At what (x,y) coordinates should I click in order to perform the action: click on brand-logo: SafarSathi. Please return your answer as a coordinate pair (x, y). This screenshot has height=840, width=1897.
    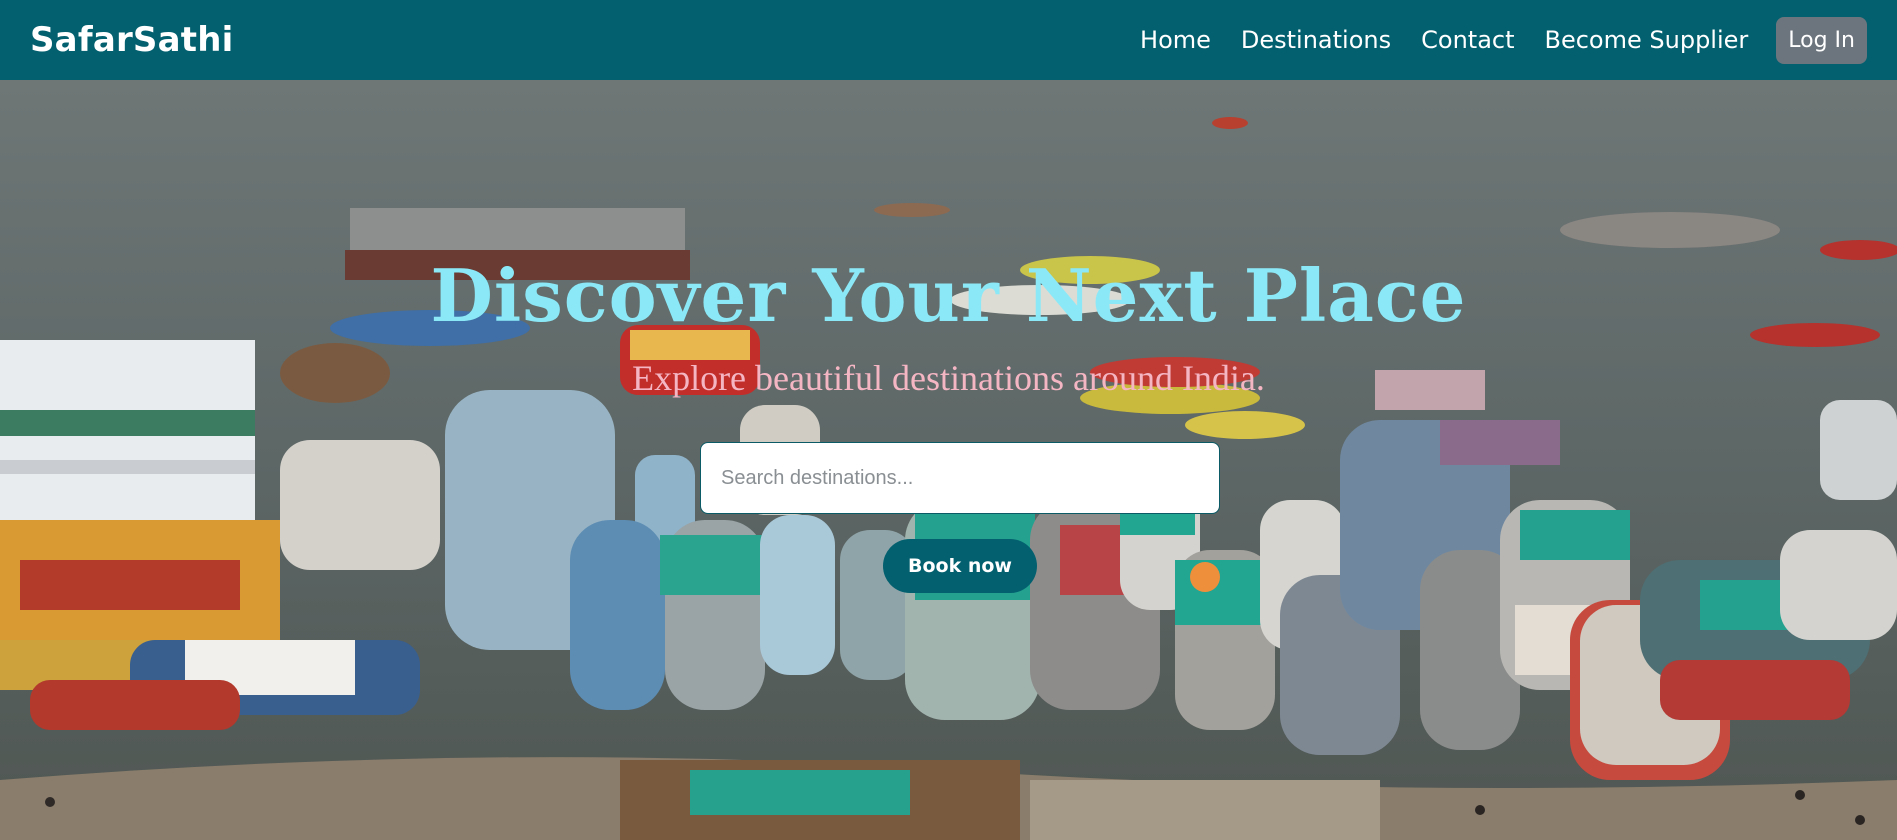
    Looking at the image, I should click on (131, 40).